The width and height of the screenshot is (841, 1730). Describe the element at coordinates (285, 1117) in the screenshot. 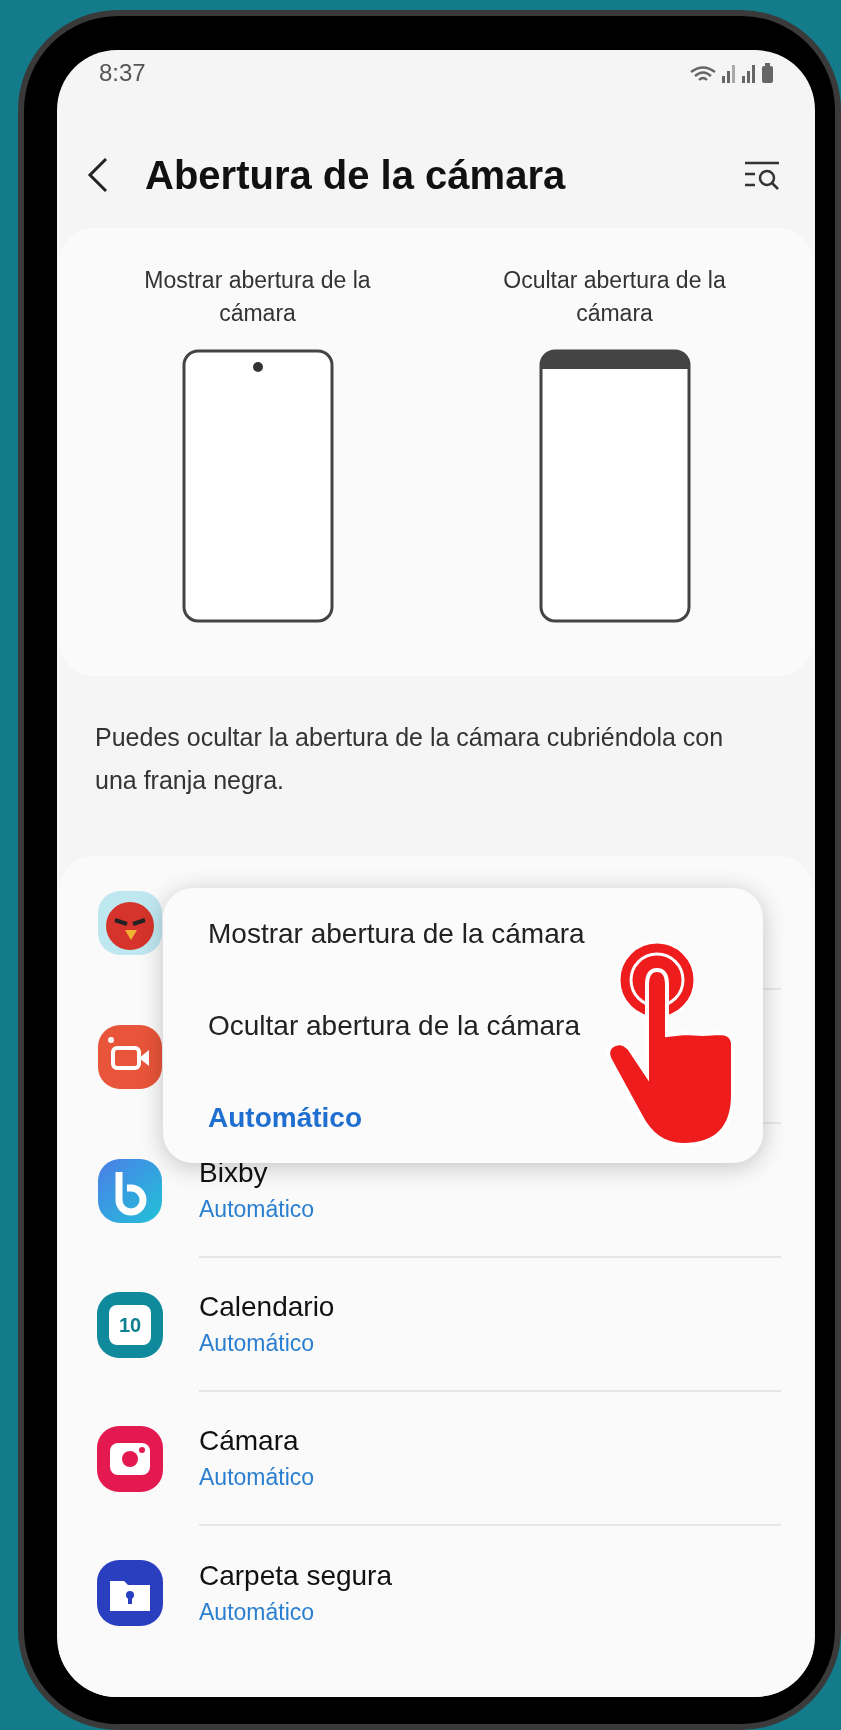

I see `menu-option: Automático` at that location.